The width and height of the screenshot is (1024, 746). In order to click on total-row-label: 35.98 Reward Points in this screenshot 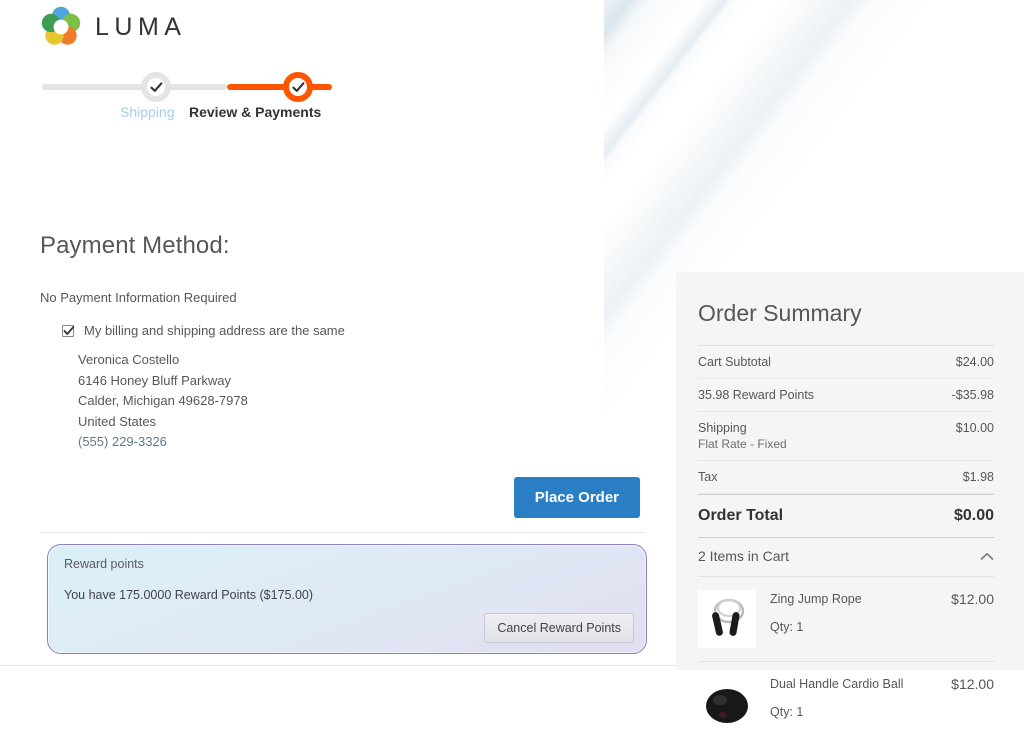, I will do `click(756, 395)`.